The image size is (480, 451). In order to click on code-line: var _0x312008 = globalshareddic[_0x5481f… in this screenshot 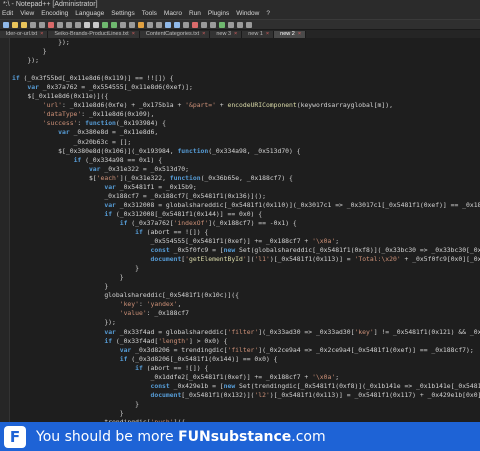, I will do `click(292, 204)`.